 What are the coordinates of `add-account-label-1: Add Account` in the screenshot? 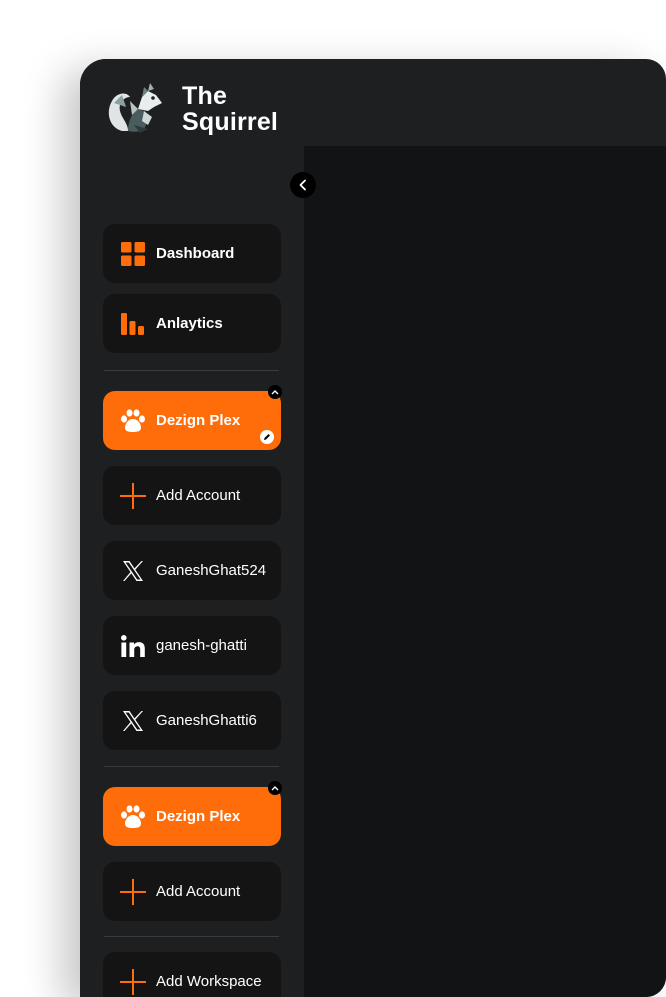 It's located at (198, 495).